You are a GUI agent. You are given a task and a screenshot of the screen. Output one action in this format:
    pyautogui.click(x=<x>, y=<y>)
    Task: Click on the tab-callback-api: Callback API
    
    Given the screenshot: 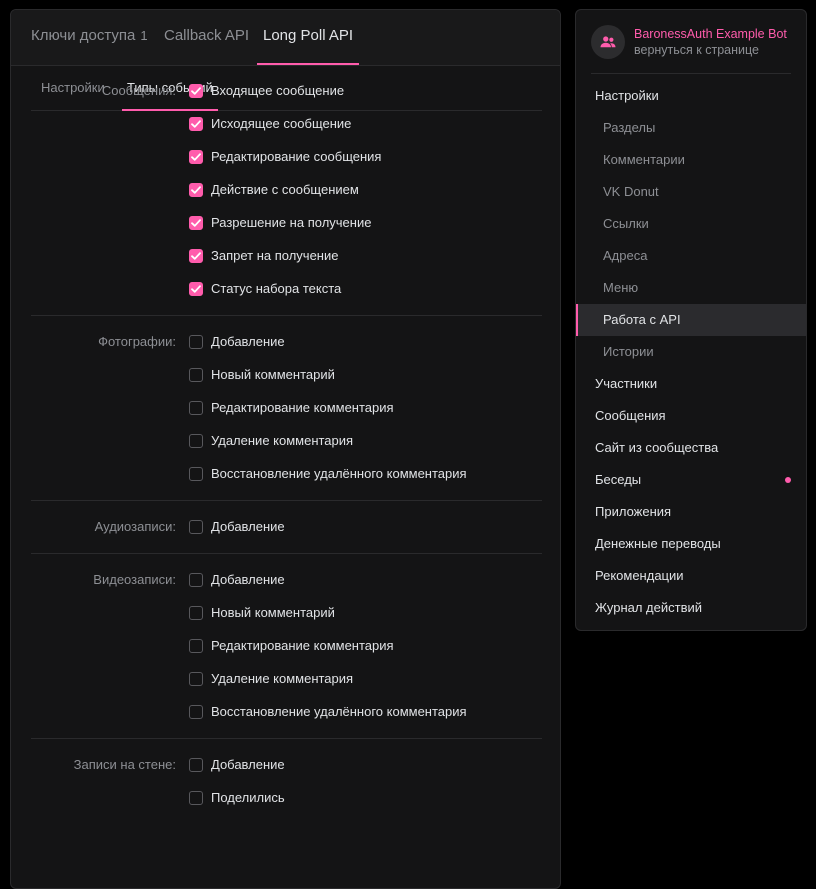 What is the action you would take?
    pyautogui.click(x=206, y=37)
    